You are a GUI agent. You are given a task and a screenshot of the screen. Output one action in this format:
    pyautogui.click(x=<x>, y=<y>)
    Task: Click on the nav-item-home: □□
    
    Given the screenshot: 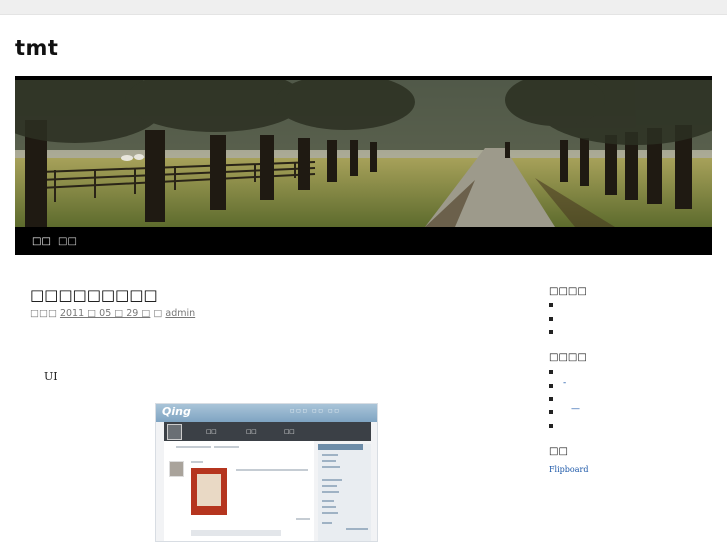 What is the action you would take?
    pyautogui.click(x=41, y=241)
    